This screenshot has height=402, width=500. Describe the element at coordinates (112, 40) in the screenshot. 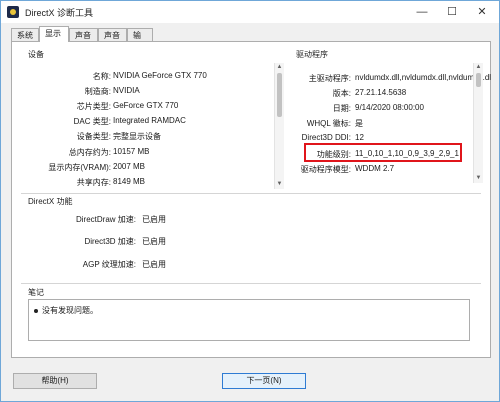

I see `tab-sound-2: 声音 2` at that location.